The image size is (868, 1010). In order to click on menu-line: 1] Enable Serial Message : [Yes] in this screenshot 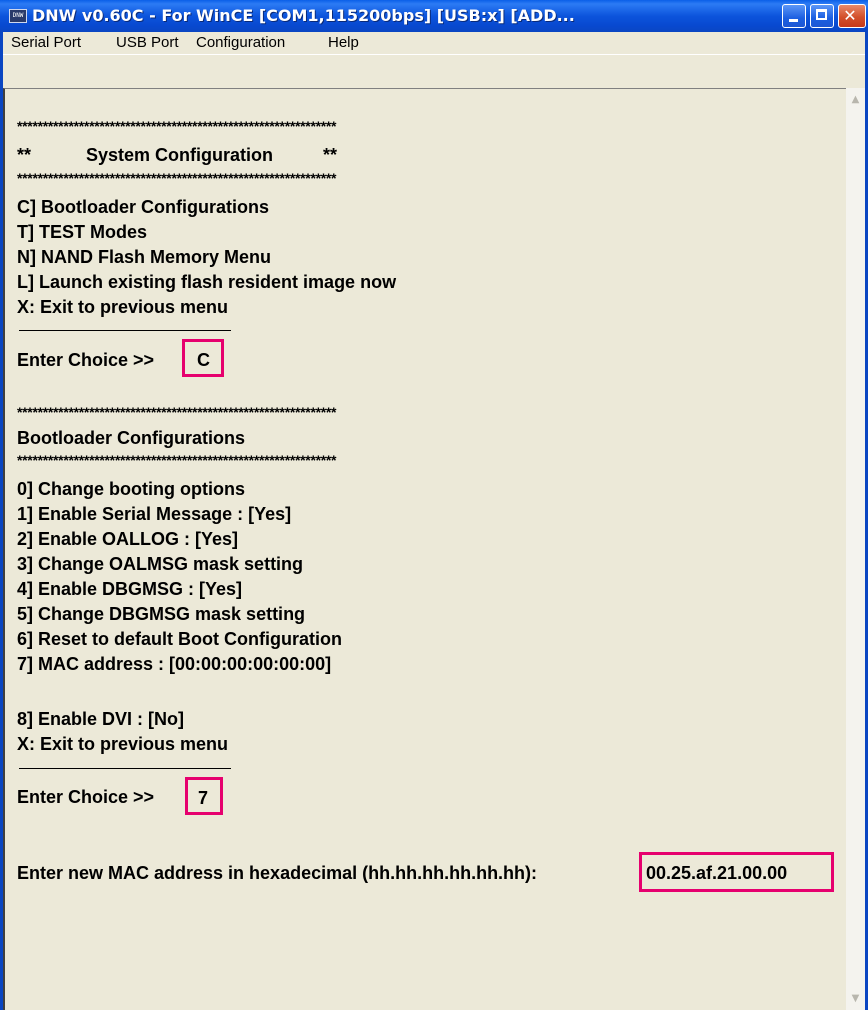, I will do `click(154, 514)`.